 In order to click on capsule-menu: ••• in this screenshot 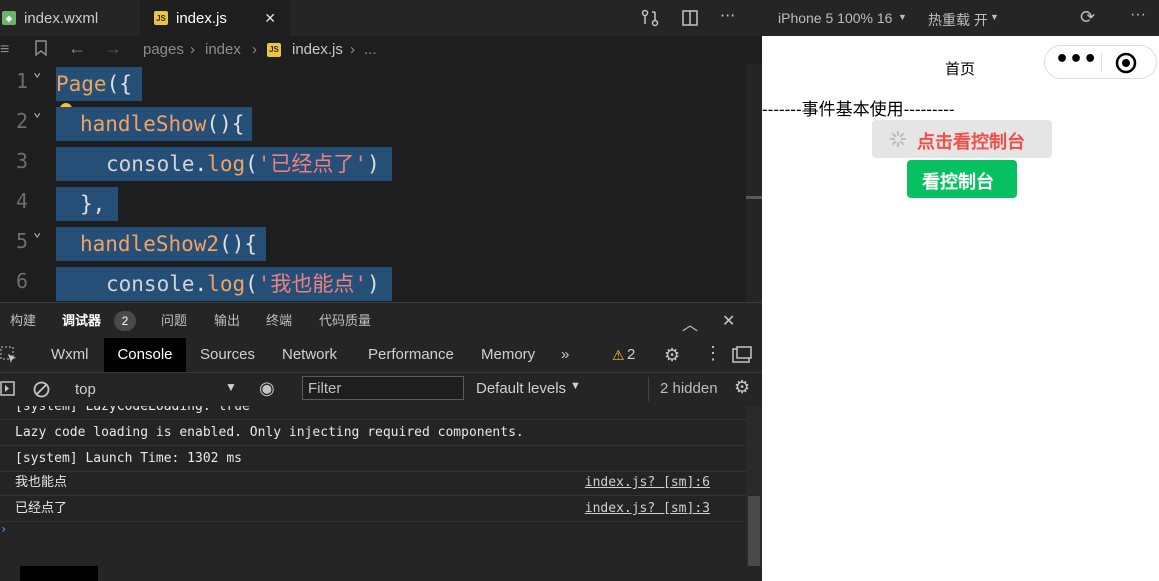, I will do `click(1100, 62)`.